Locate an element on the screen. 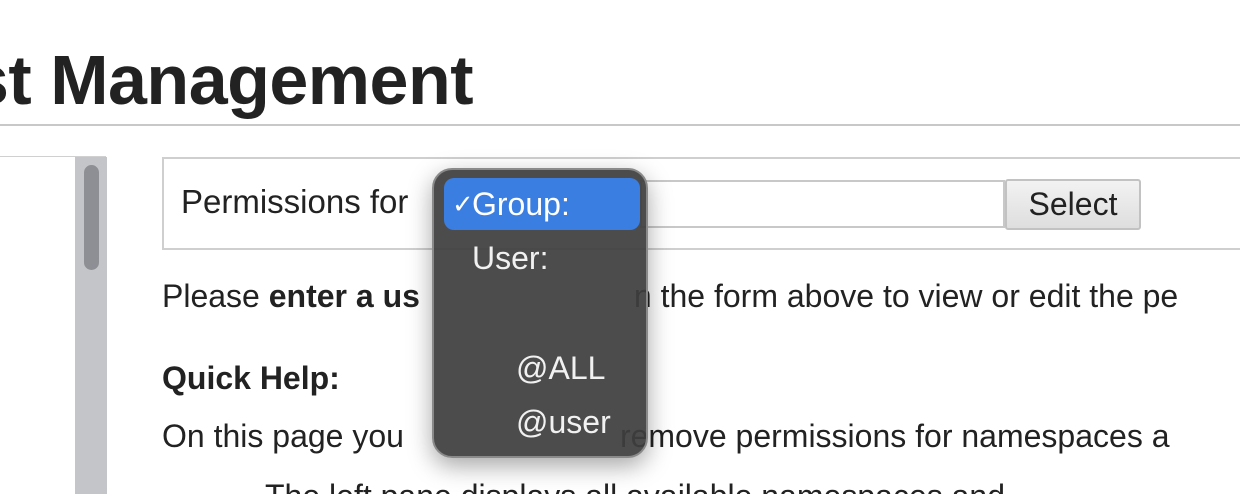 Image resolution: width=1240 pixels, height=494 pixels. quick-help-heading: Quick Help: is located at coordinates (251, 378).